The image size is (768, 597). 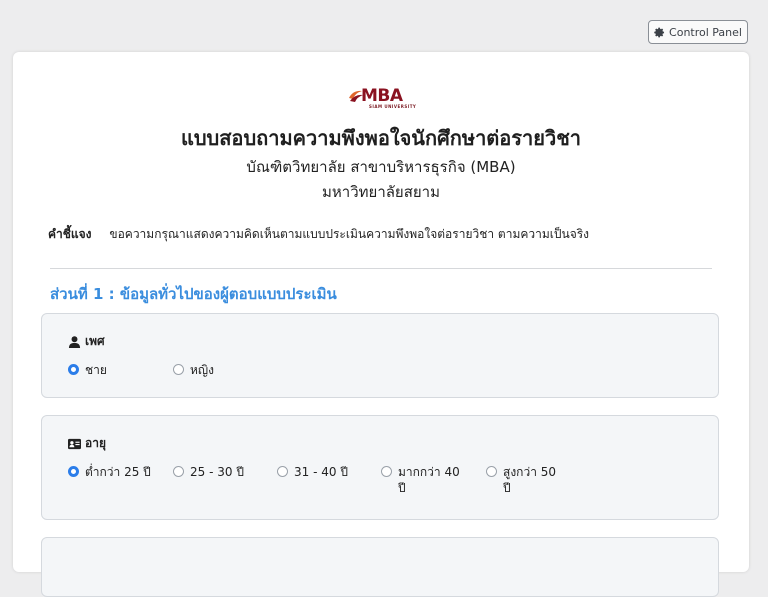 I want to click on age-option-label: ต่ำกว่า 25 ปี, so click(x=118, y=472).